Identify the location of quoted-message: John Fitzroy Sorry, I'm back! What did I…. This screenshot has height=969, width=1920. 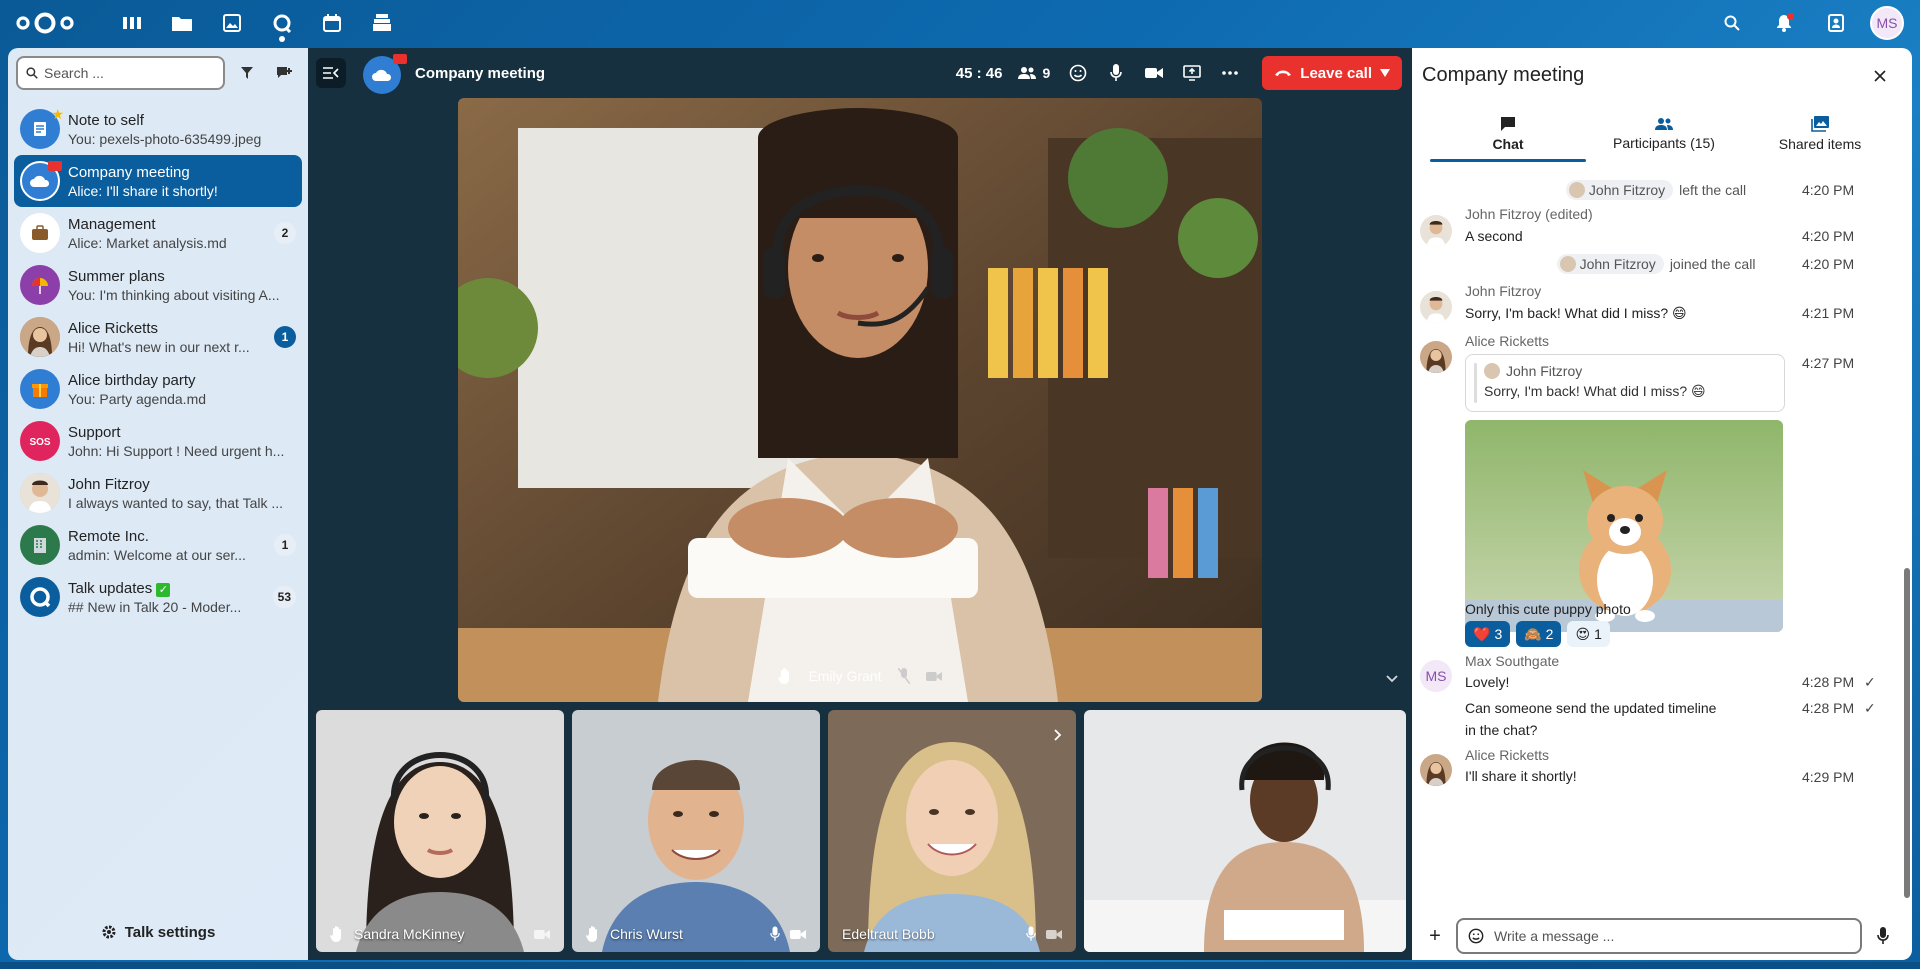
(1625, 383).